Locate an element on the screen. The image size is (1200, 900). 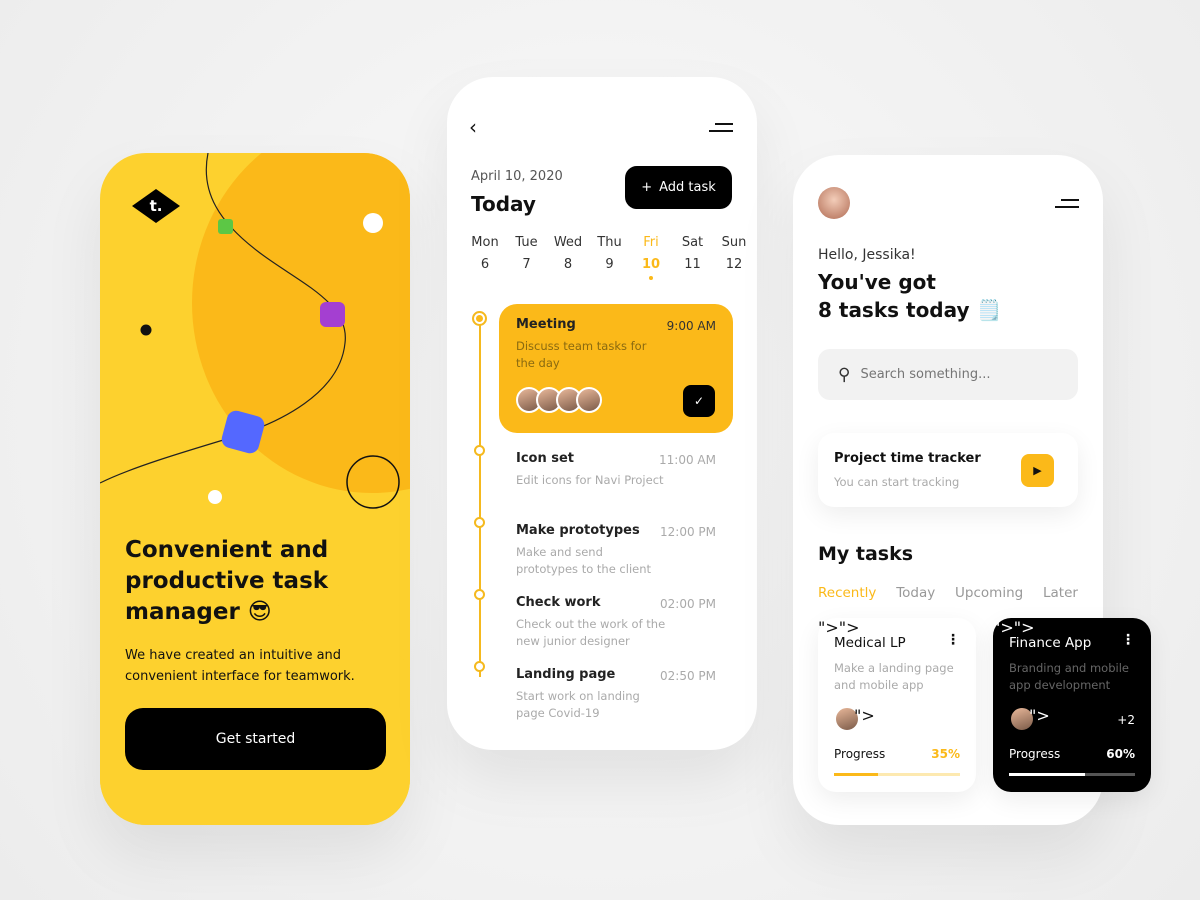
timeline-line is located at coordinates (480, 497).